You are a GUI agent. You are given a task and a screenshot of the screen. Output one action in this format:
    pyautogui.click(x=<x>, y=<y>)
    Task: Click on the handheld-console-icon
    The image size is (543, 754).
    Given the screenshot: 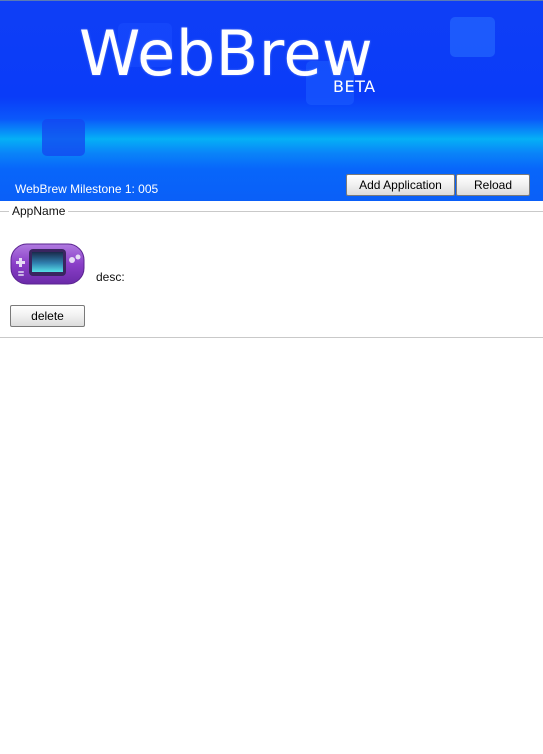 What is the action you would take?
    pyautogui.click(x=47, y=264)
    